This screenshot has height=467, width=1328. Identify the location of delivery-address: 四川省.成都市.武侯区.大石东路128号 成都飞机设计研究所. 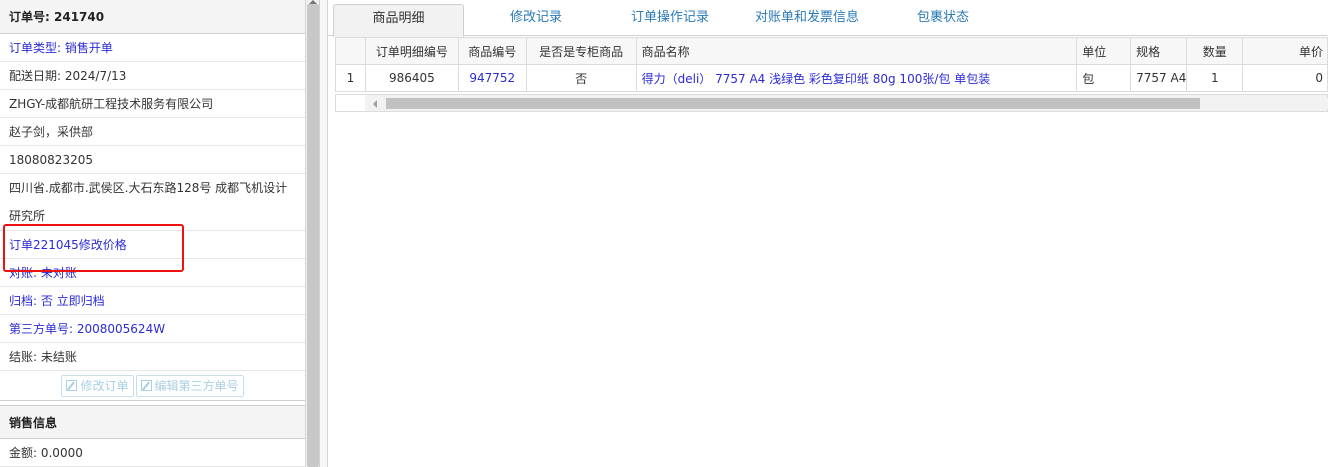
(152, 202).